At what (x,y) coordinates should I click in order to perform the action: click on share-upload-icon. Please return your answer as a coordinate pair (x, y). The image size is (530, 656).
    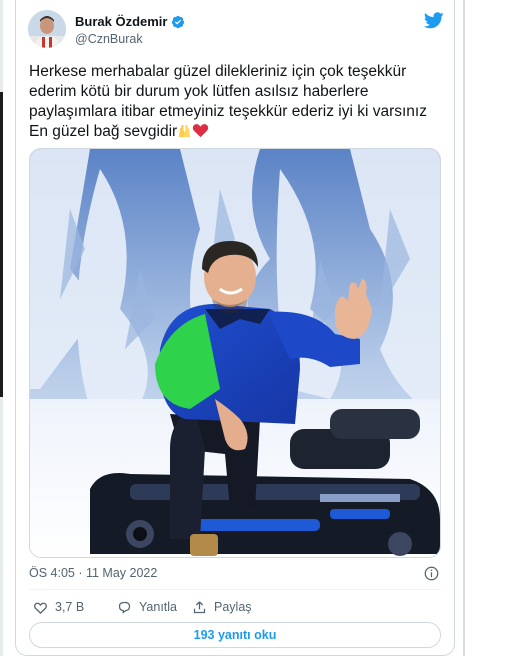
    Looking at the image, I should click on (199, 606).